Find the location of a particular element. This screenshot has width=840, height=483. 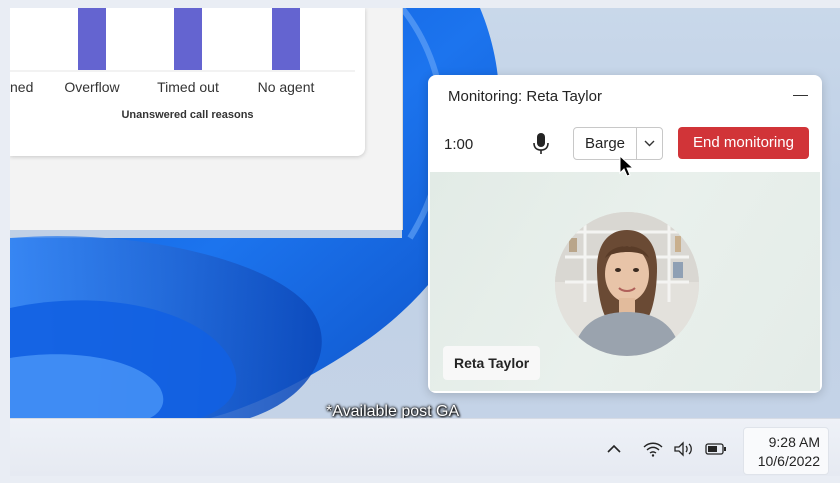

chart-title: Unanswered call reasons is located at coordinates (187, 115).